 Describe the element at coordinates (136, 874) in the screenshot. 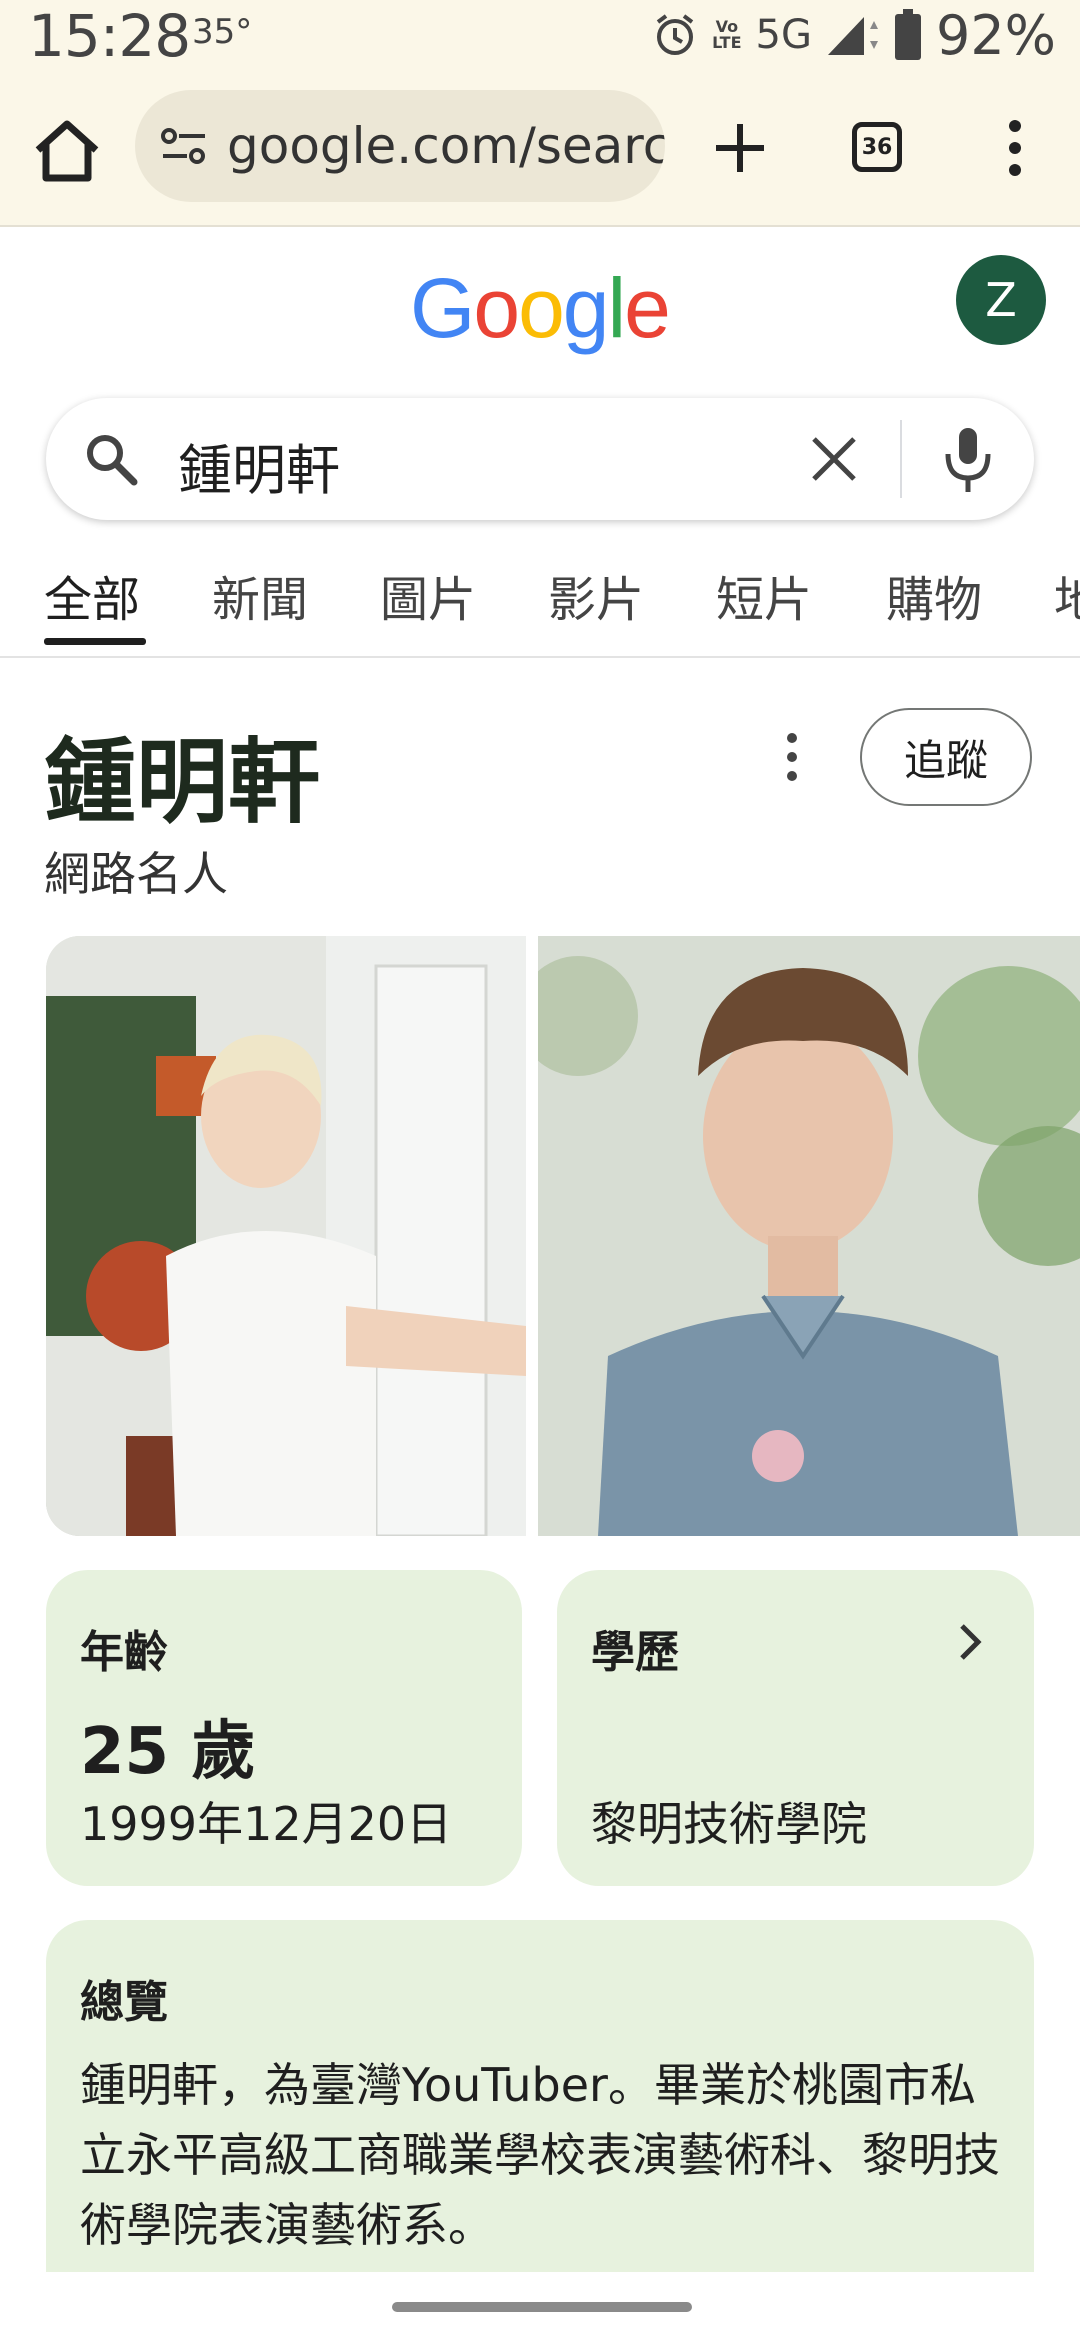

I see `entity-subtitle: 網路名人` at that location.